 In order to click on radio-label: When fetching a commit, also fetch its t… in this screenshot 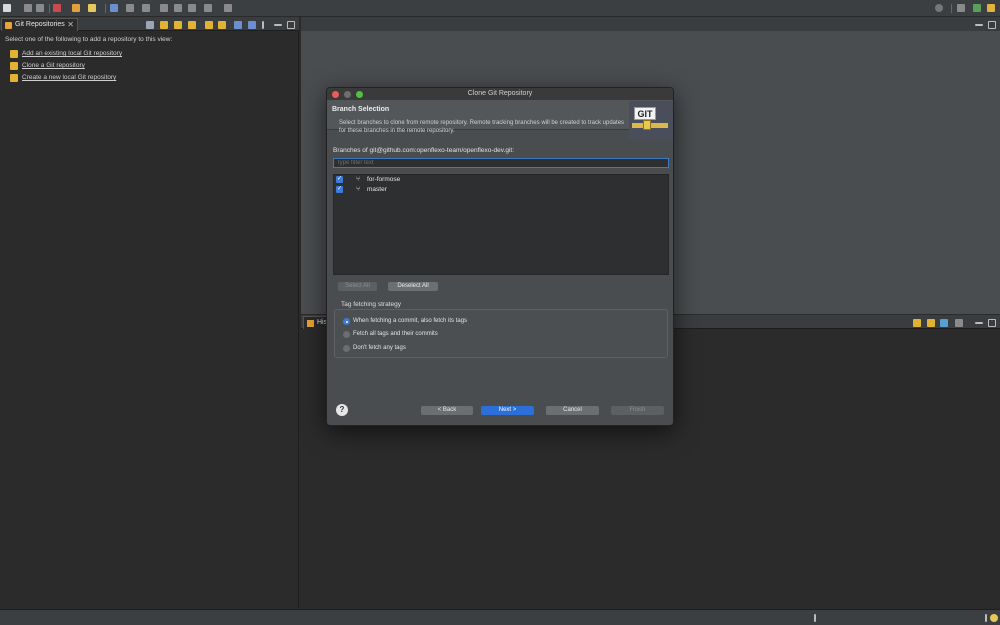, I will do `click(410, 321)`.